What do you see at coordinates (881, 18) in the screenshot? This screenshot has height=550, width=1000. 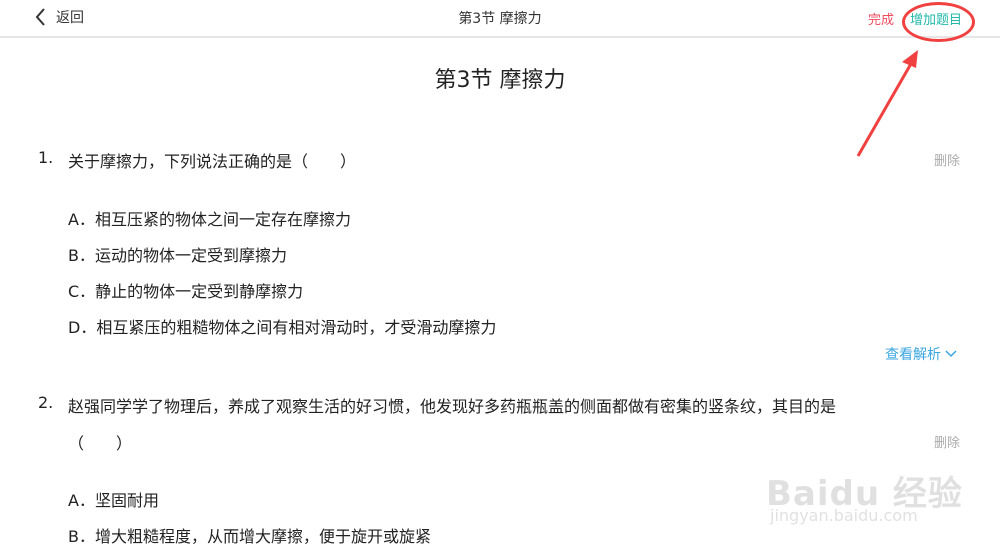 I see `done-button: 完成` at bounding box center [881, 18].